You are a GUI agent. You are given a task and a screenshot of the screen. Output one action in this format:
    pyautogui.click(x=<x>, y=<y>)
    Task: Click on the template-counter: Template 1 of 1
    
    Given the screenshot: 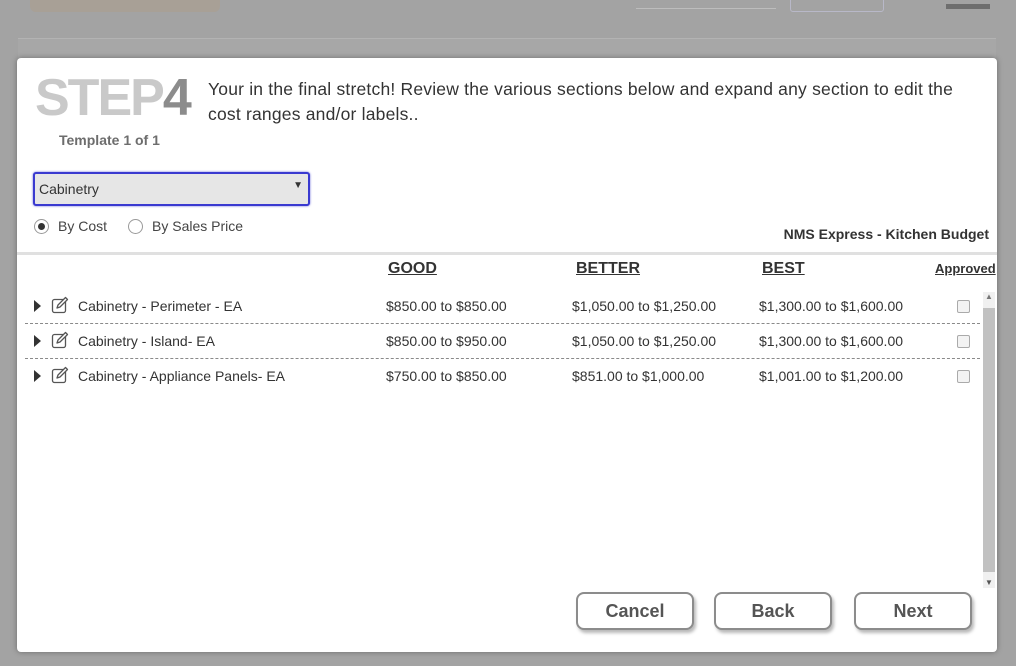 What is the action you would take?
    pyautogui.click(x=109, y=140)
    